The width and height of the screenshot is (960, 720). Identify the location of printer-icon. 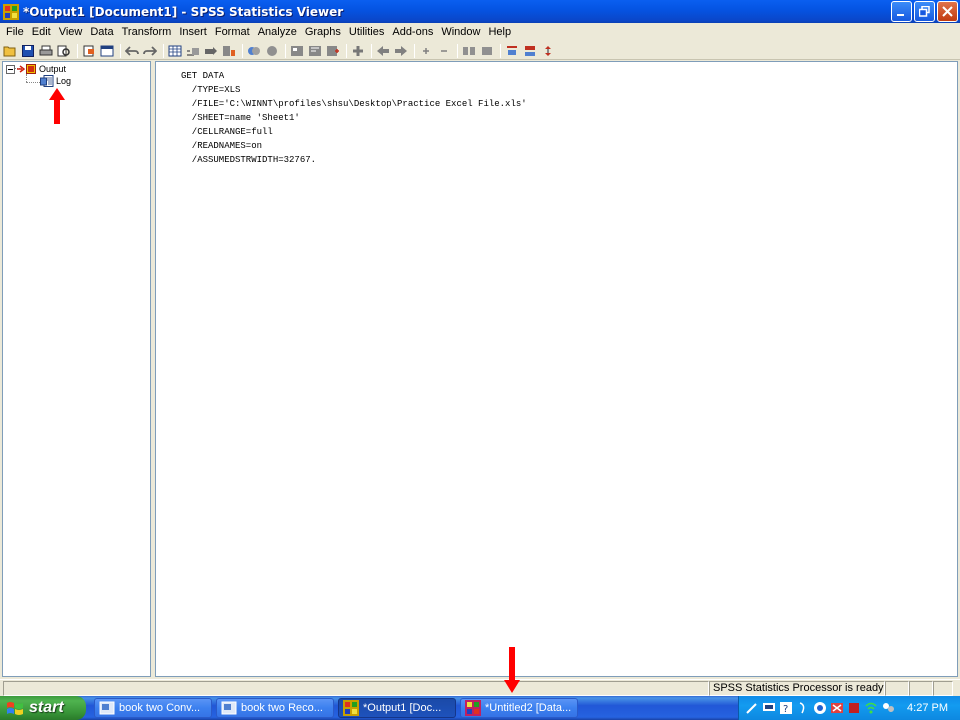
(46, 50).